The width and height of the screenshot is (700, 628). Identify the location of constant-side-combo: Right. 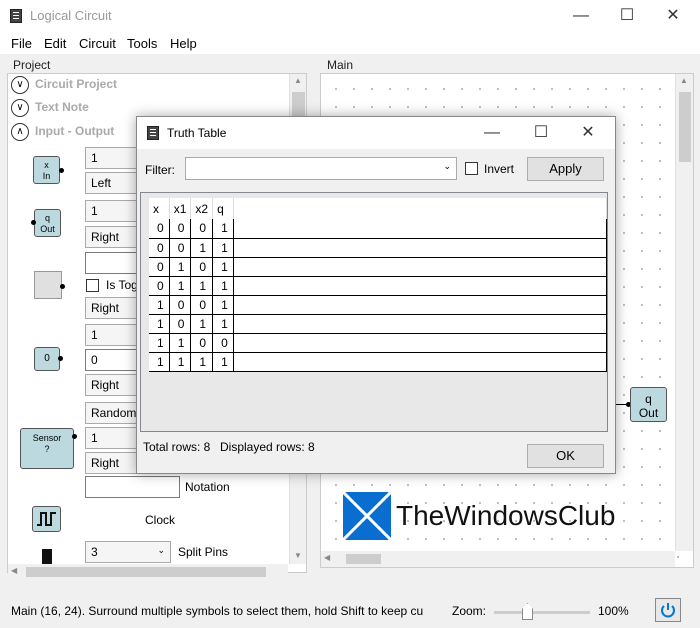
(112, 385).